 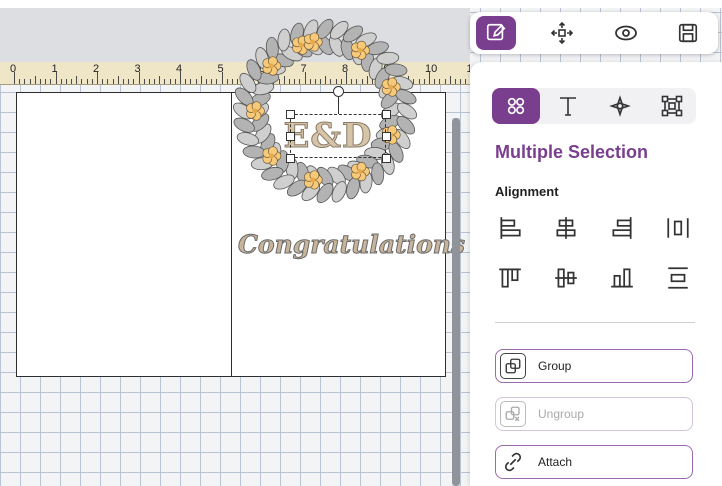 What do you see at coordinates (555, 366) in the screenshot?
I see `group-label: Group` at bounding box center [555, 366].